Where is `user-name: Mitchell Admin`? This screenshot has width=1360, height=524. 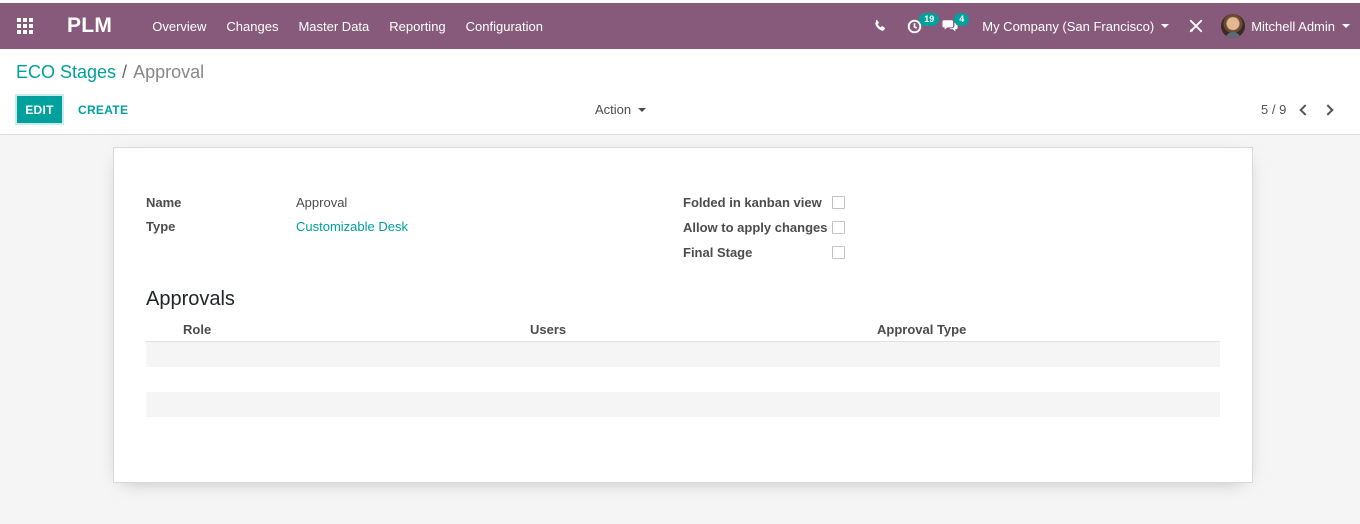 user-name: Mitchell Admin is located at coordinates (1293, 26).